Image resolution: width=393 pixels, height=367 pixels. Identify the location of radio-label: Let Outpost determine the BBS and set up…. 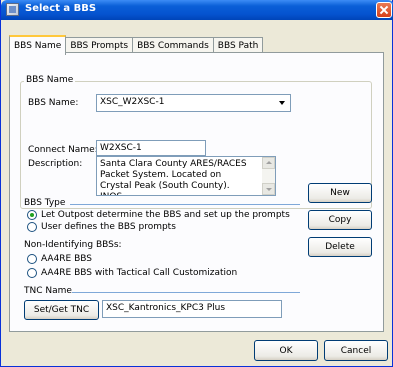
(165, 215).